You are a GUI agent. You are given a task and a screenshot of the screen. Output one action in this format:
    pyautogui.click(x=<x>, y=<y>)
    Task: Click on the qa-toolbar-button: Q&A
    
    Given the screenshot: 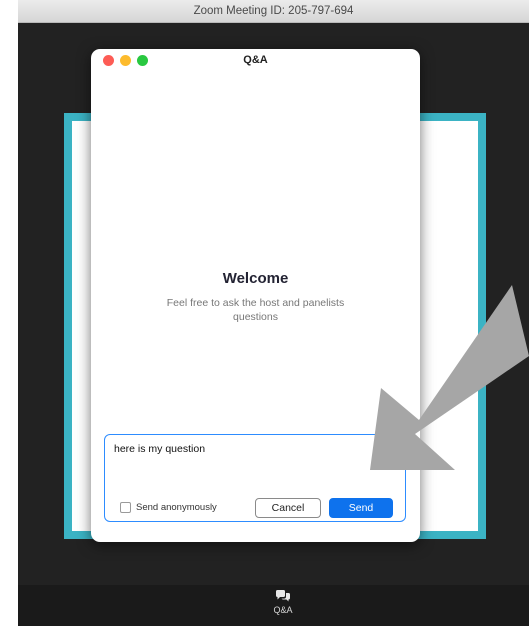 What is the action you would take?
    pyautogui.click(x=283, y=606)
    